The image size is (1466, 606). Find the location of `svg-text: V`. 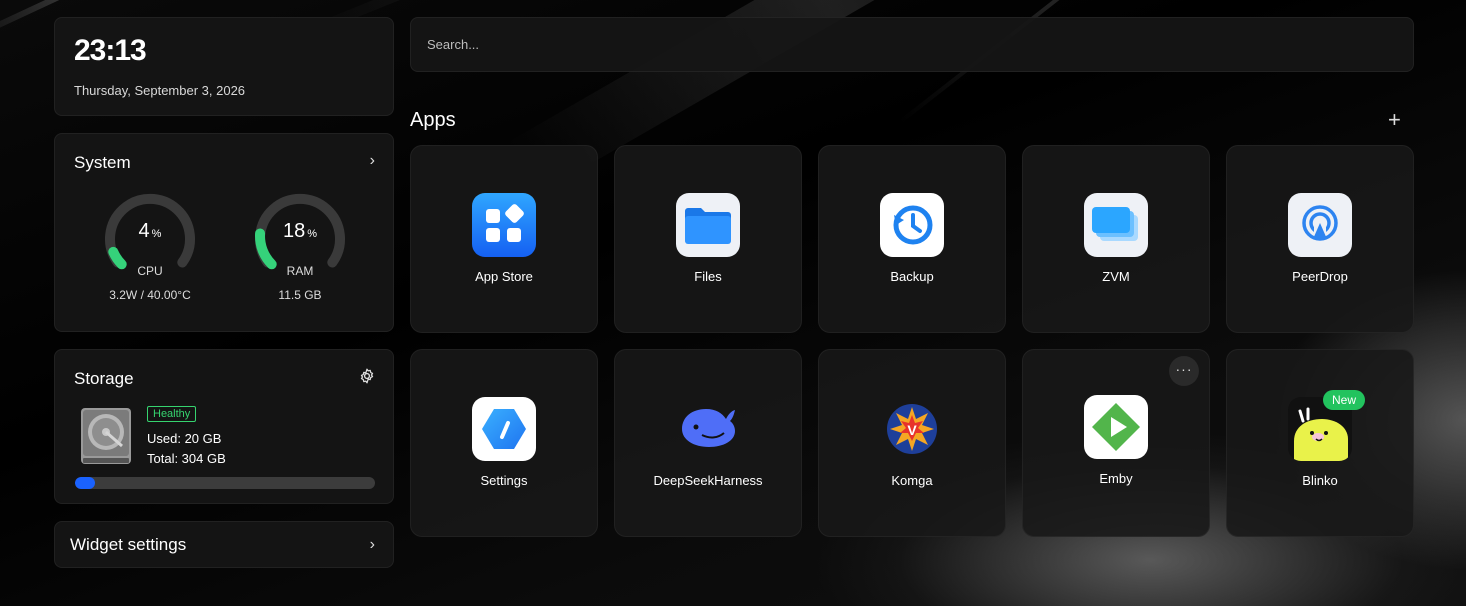

svg-text: V is located at coordinates (912, 430).